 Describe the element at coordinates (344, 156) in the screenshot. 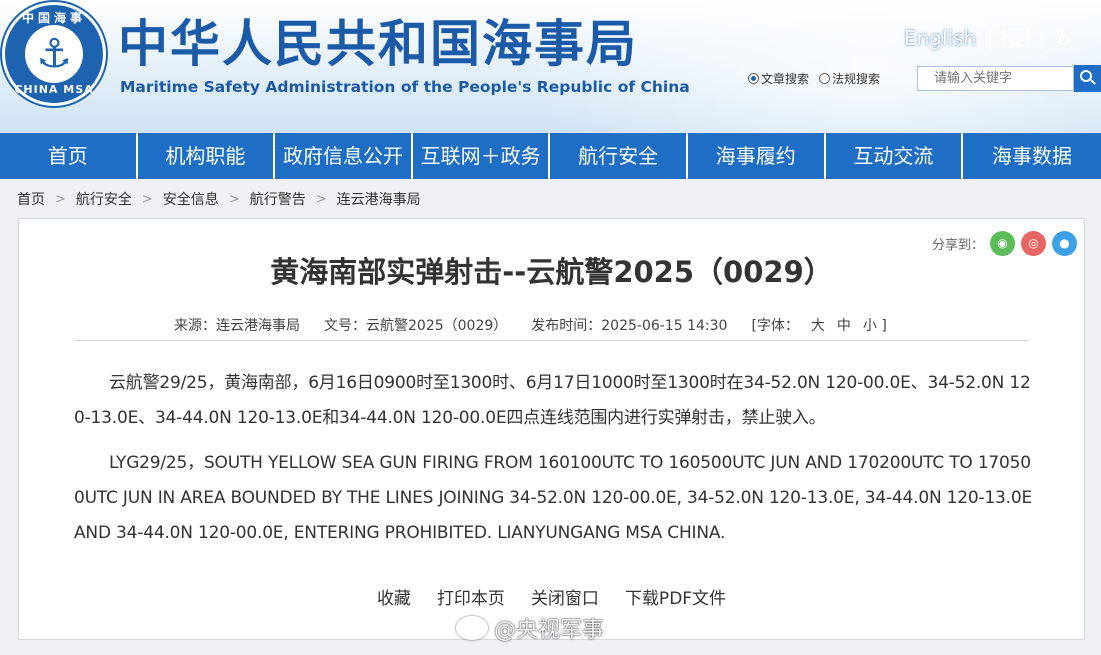

I see `nav-item-gov-info: 政府信息公开` at that location.